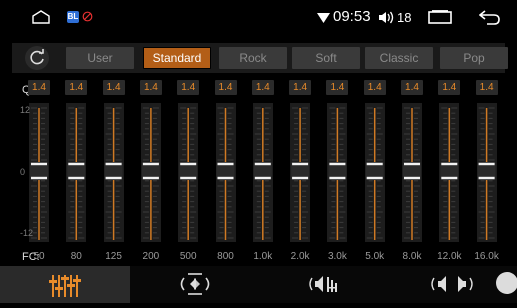  What do you see at coordinates (39, 256) in the screenshot?
I see `frequency-label: 50` at bounding box center [39, 256].